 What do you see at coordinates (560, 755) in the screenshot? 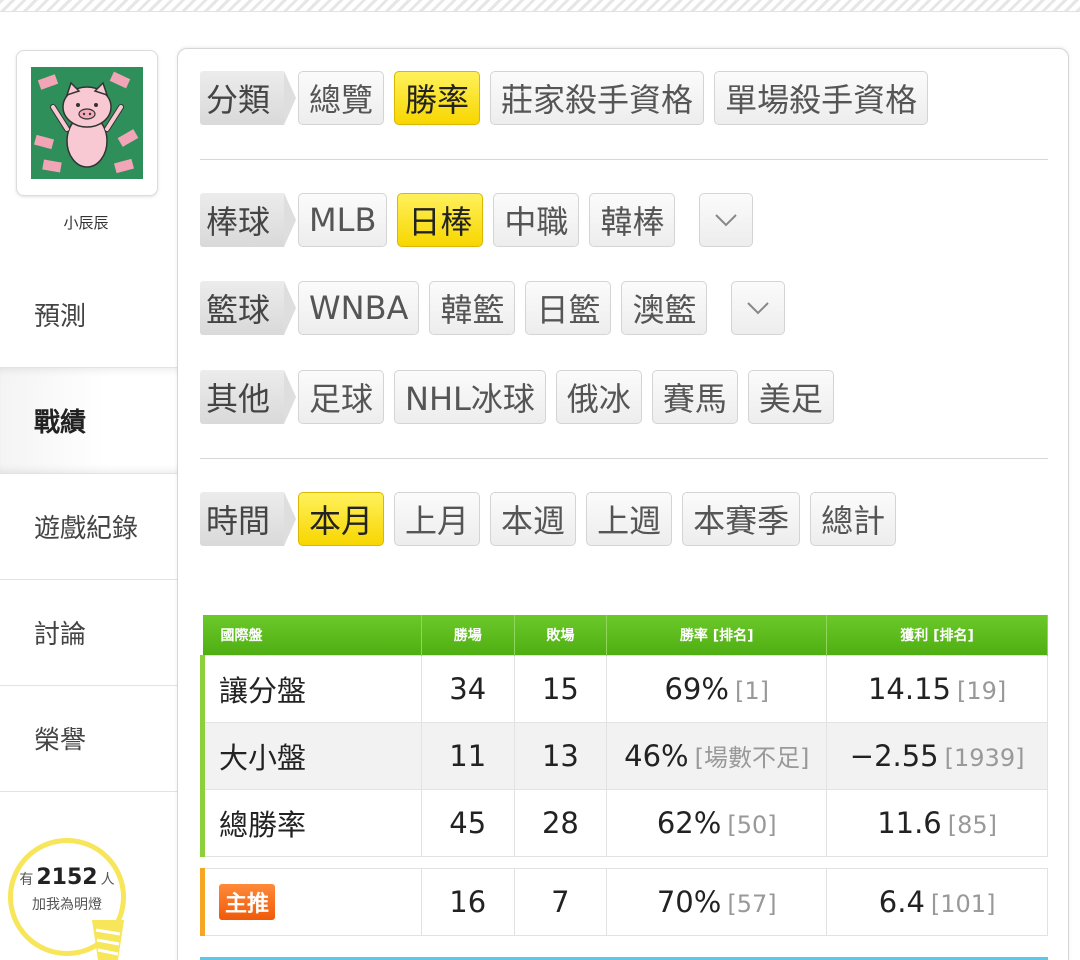
I see `row-losses: 13` at bounding box center [560, 755].